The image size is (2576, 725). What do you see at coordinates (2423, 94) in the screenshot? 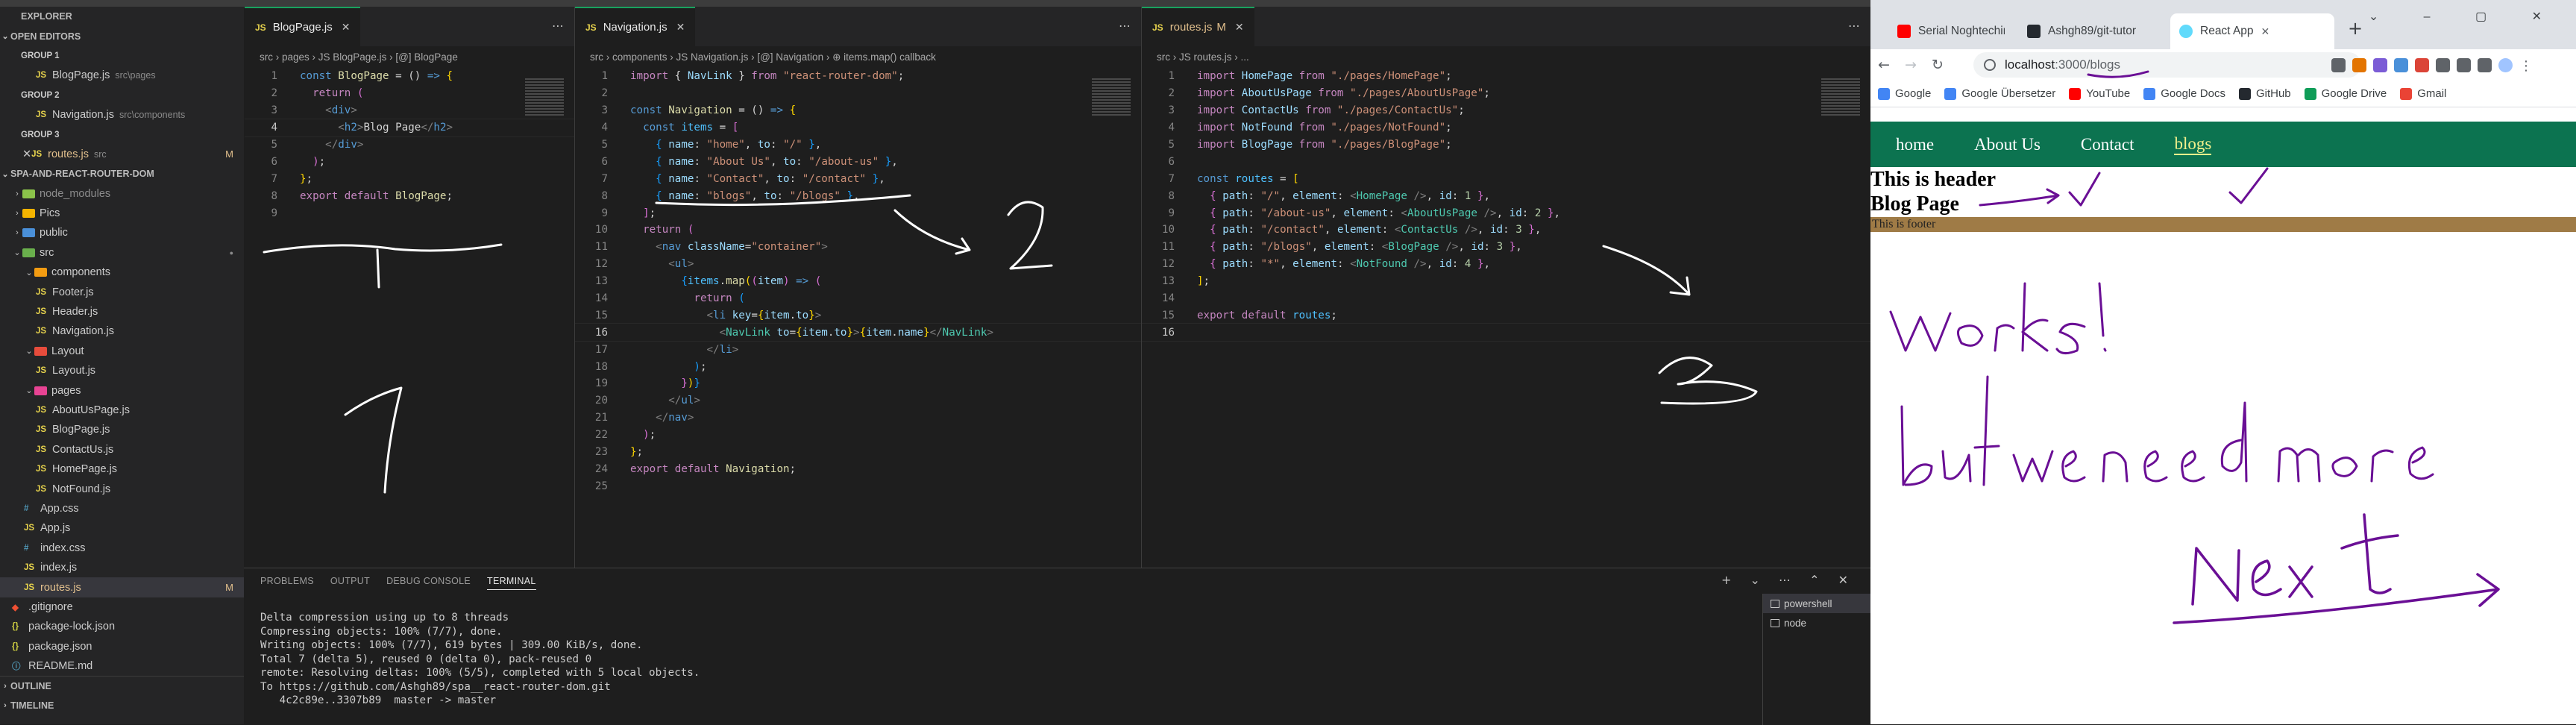
I see `bookmark-item: Gmail` at bounding box center [2423, 94].